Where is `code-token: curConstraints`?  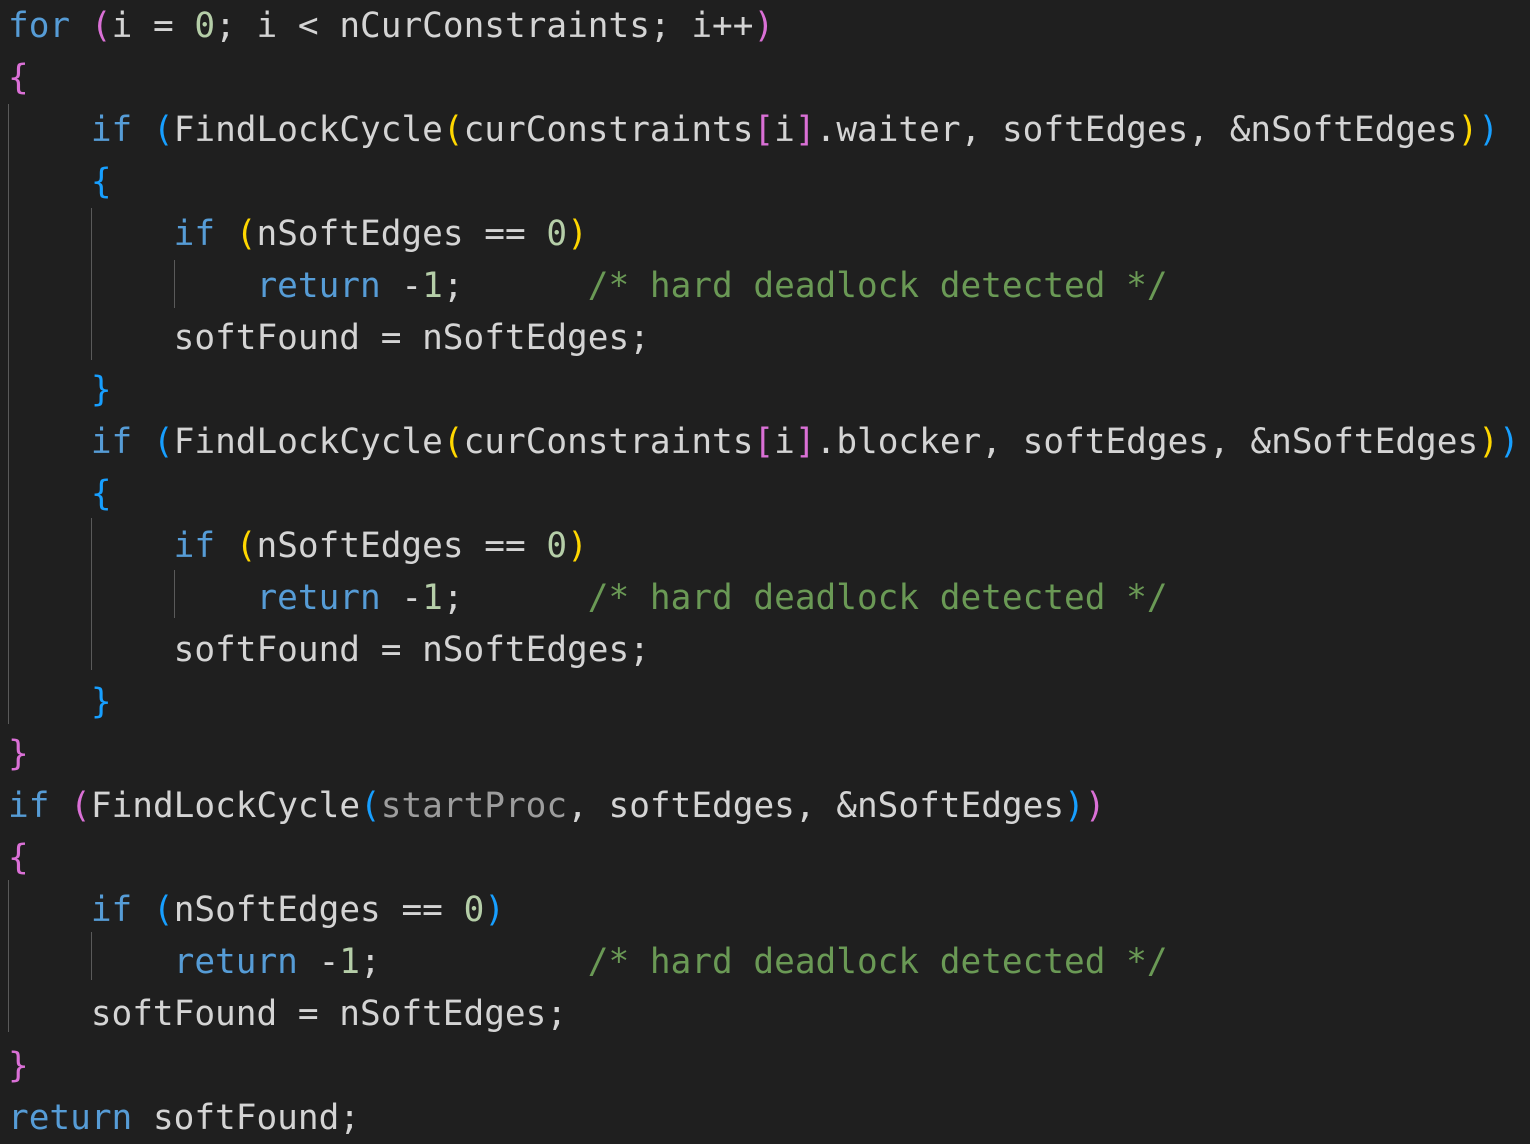
code-token: curConstraints is located at coordinates (608, 442).